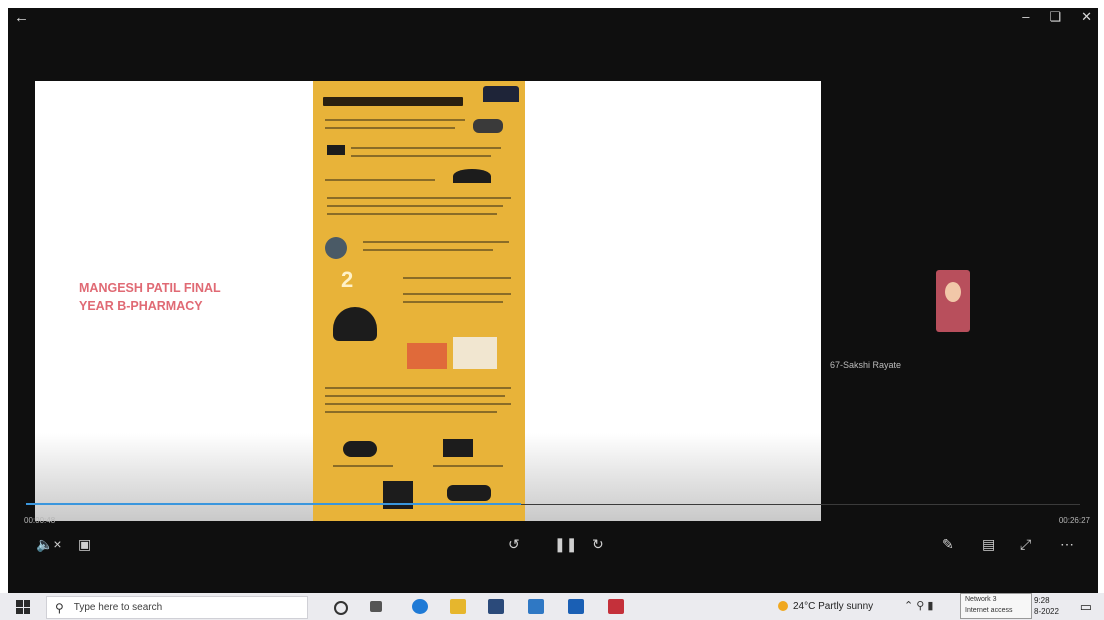 Image resolution: width=1104 pixels, height=620 pixels. I want to click on search-box: ⚲ Type here to search, so click(177, 607).